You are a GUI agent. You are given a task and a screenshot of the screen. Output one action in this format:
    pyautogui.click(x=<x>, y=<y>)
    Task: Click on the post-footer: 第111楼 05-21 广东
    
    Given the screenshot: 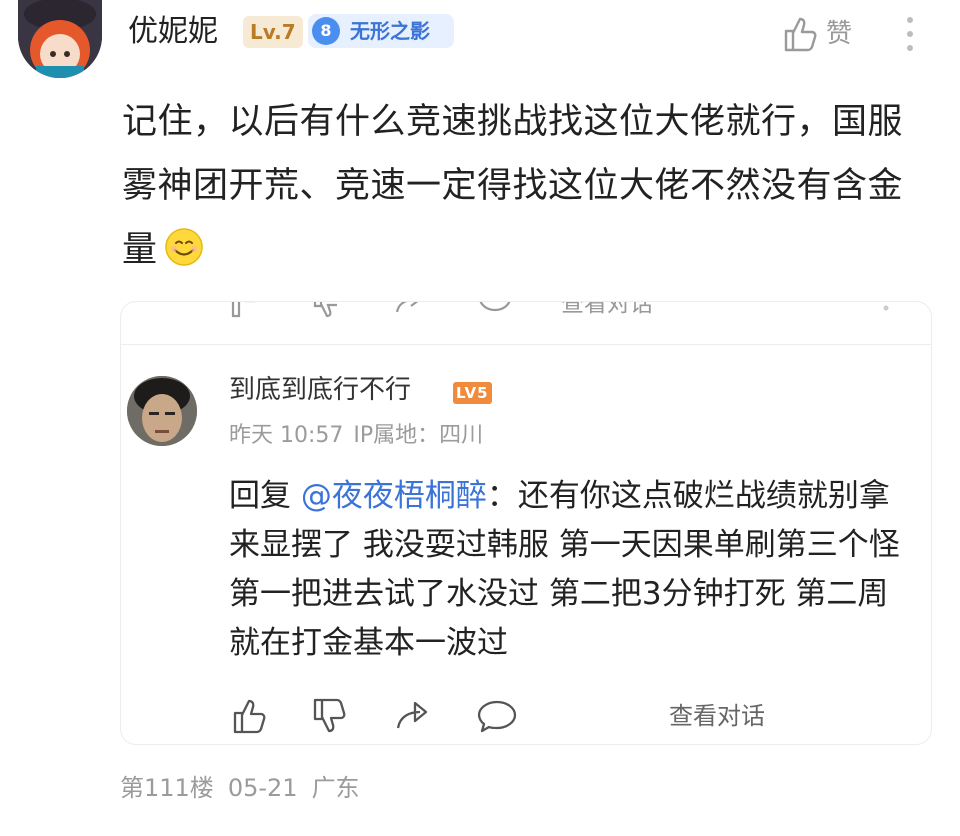 What is the action you would take?
    pyautogui.click(x=247, y=788)
    